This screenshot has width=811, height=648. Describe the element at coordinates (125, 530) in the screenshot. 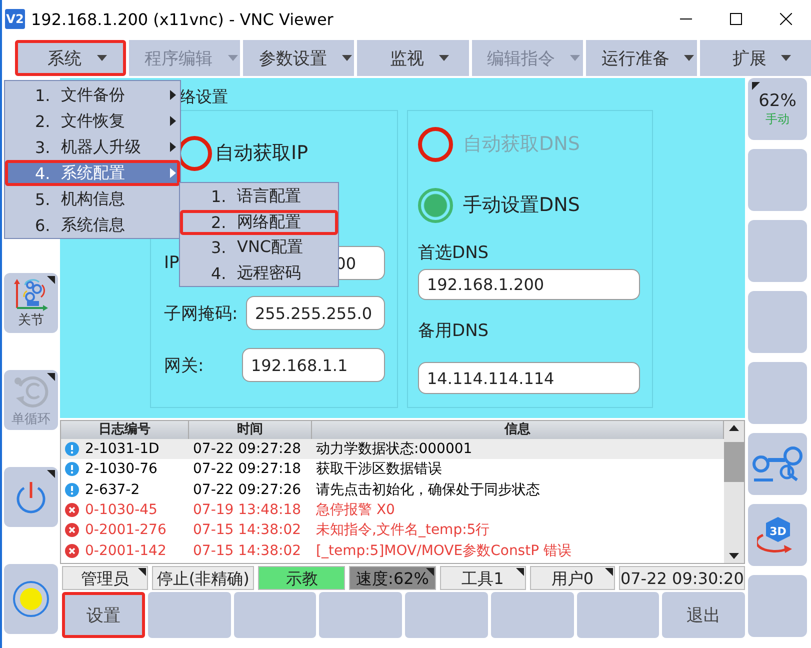

I see `log-code: 0-2001-276` at that location.